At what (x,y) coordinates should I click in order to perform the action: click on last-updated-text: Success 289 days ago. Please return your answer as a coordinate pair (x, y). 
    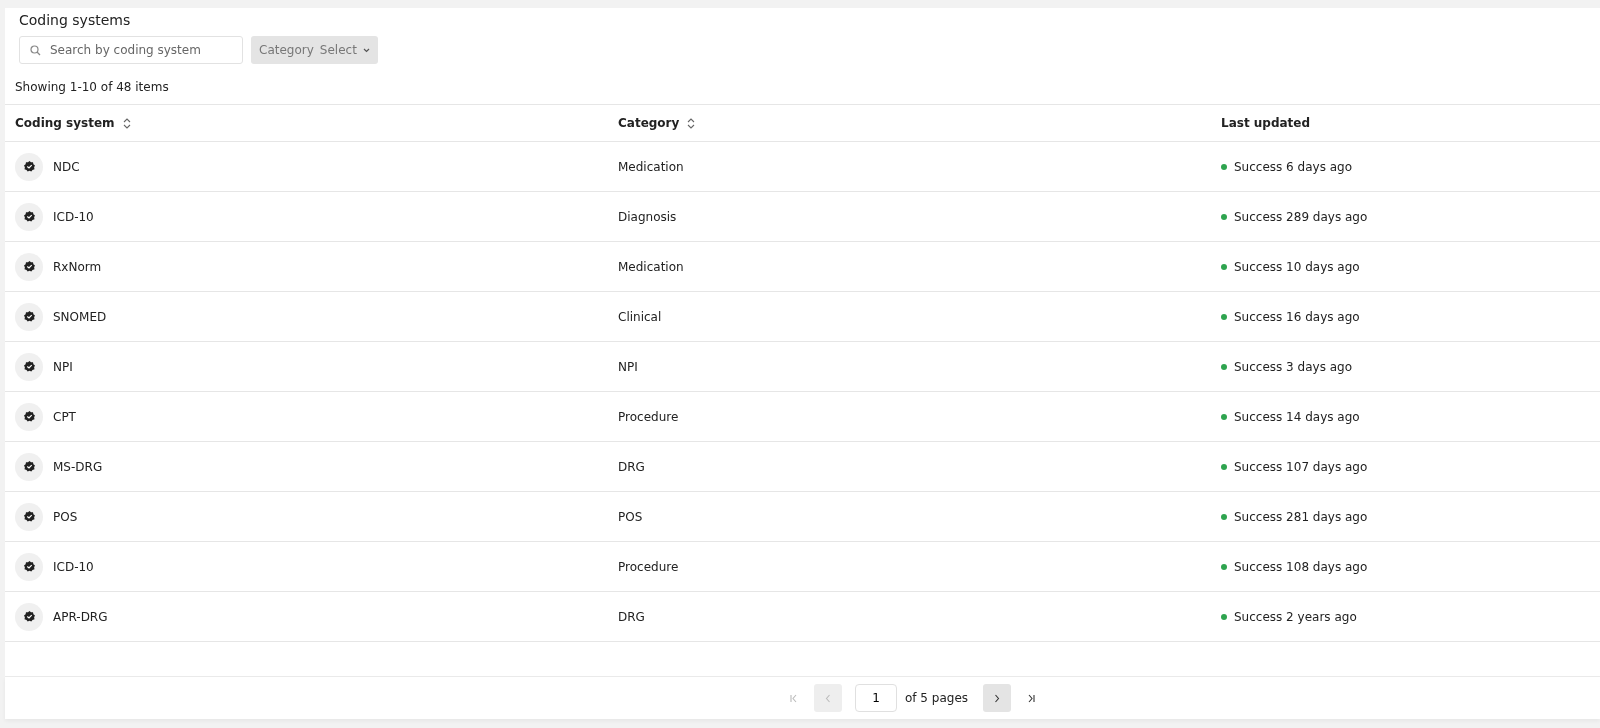
    Looking at the image, I should click on (1301, 216).